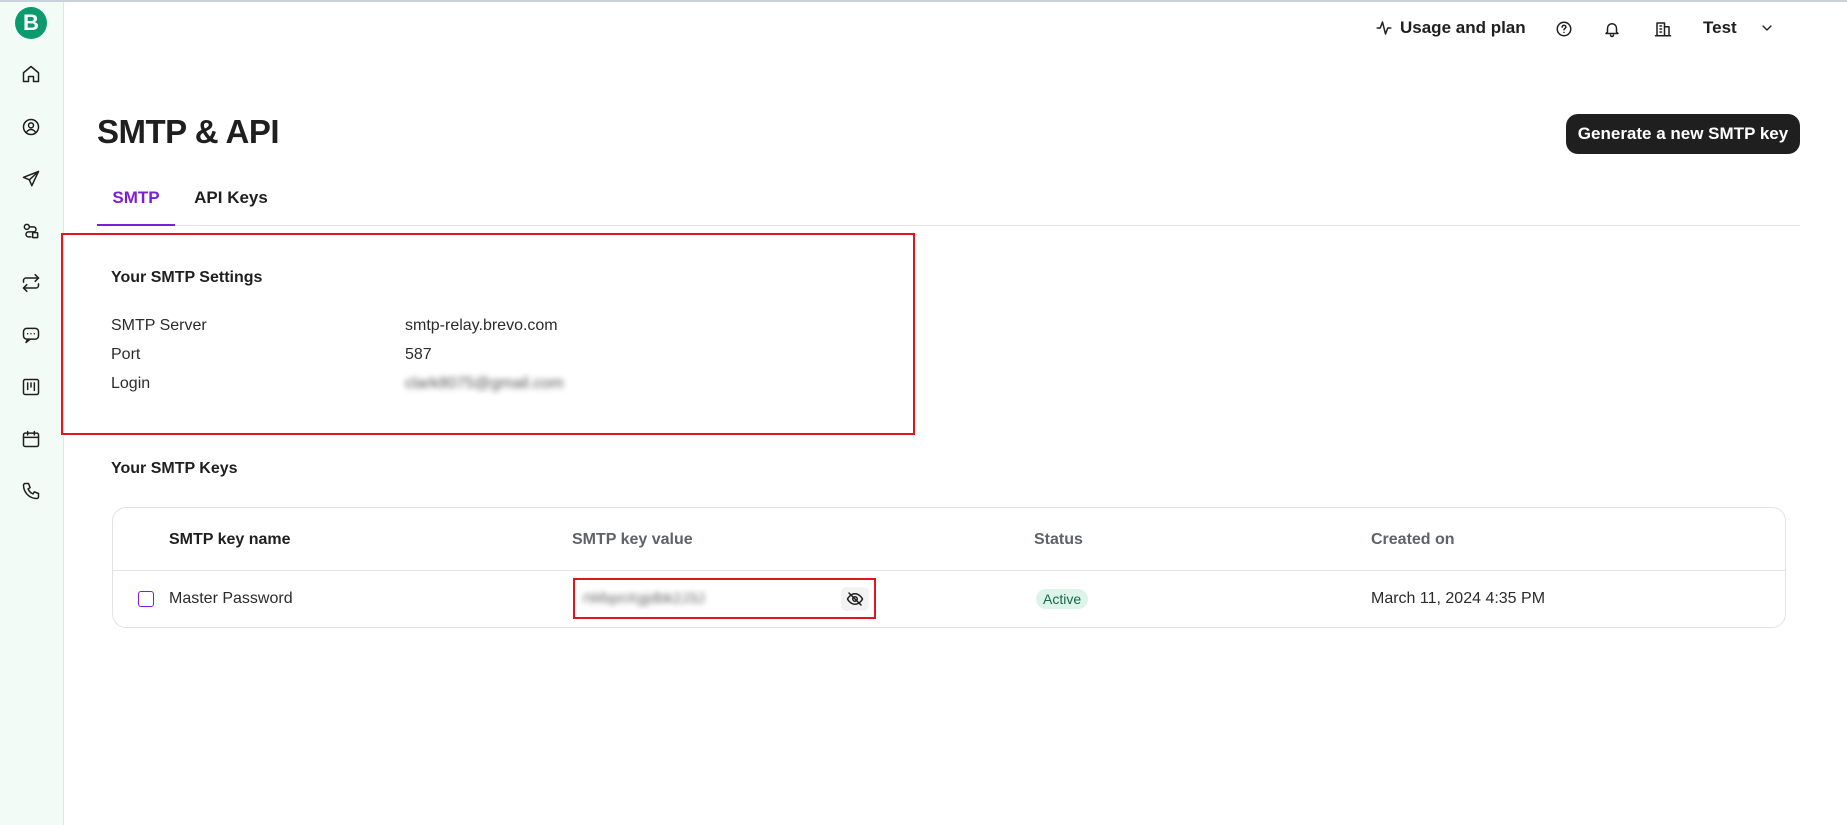 This screenshot has height=825, width=1847. I want to click on transactional-icon, so click(31, 283).